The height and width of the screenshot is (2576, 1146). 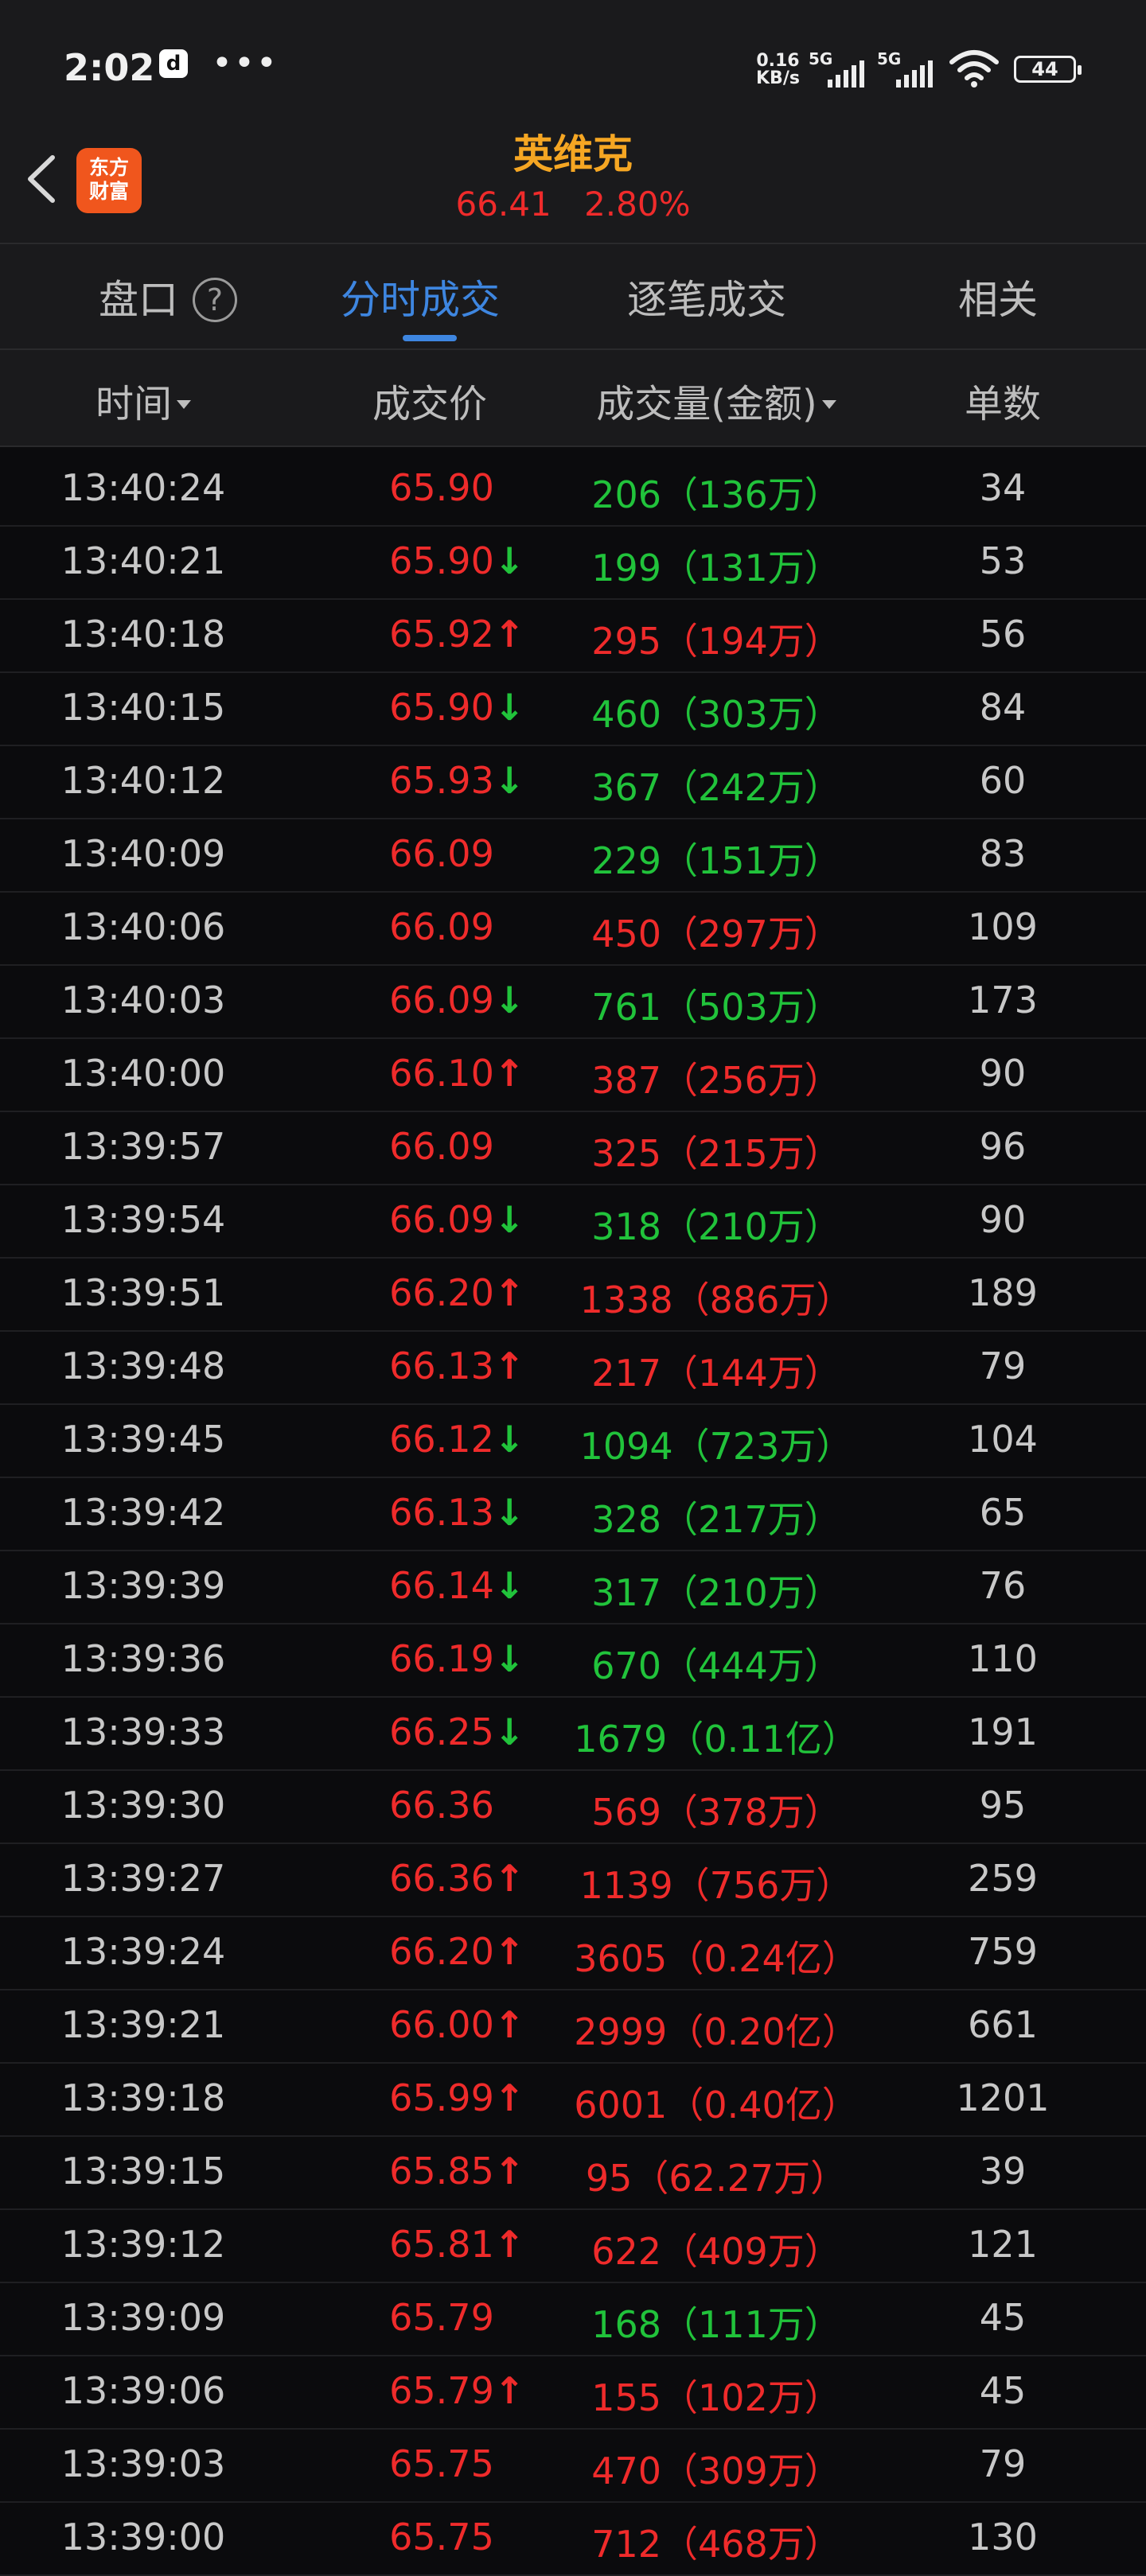 I want to click on trade-count: 104, so click(x=1003, y=1440).